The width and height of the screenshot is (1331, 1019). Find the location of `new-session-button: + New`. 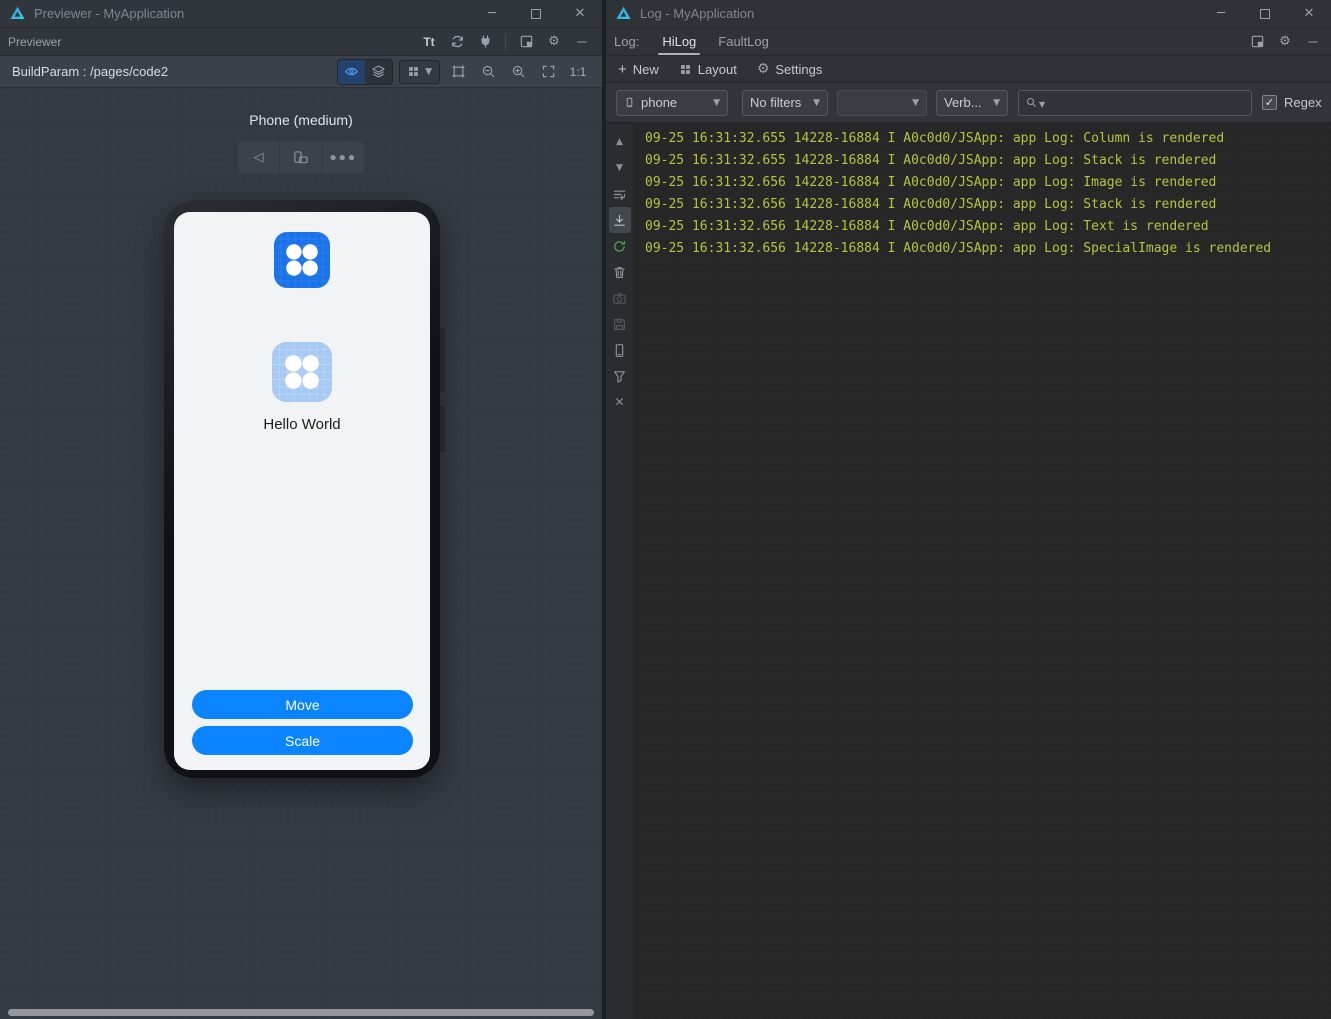

new-session-button: + New is located at coordinates (638, 69).